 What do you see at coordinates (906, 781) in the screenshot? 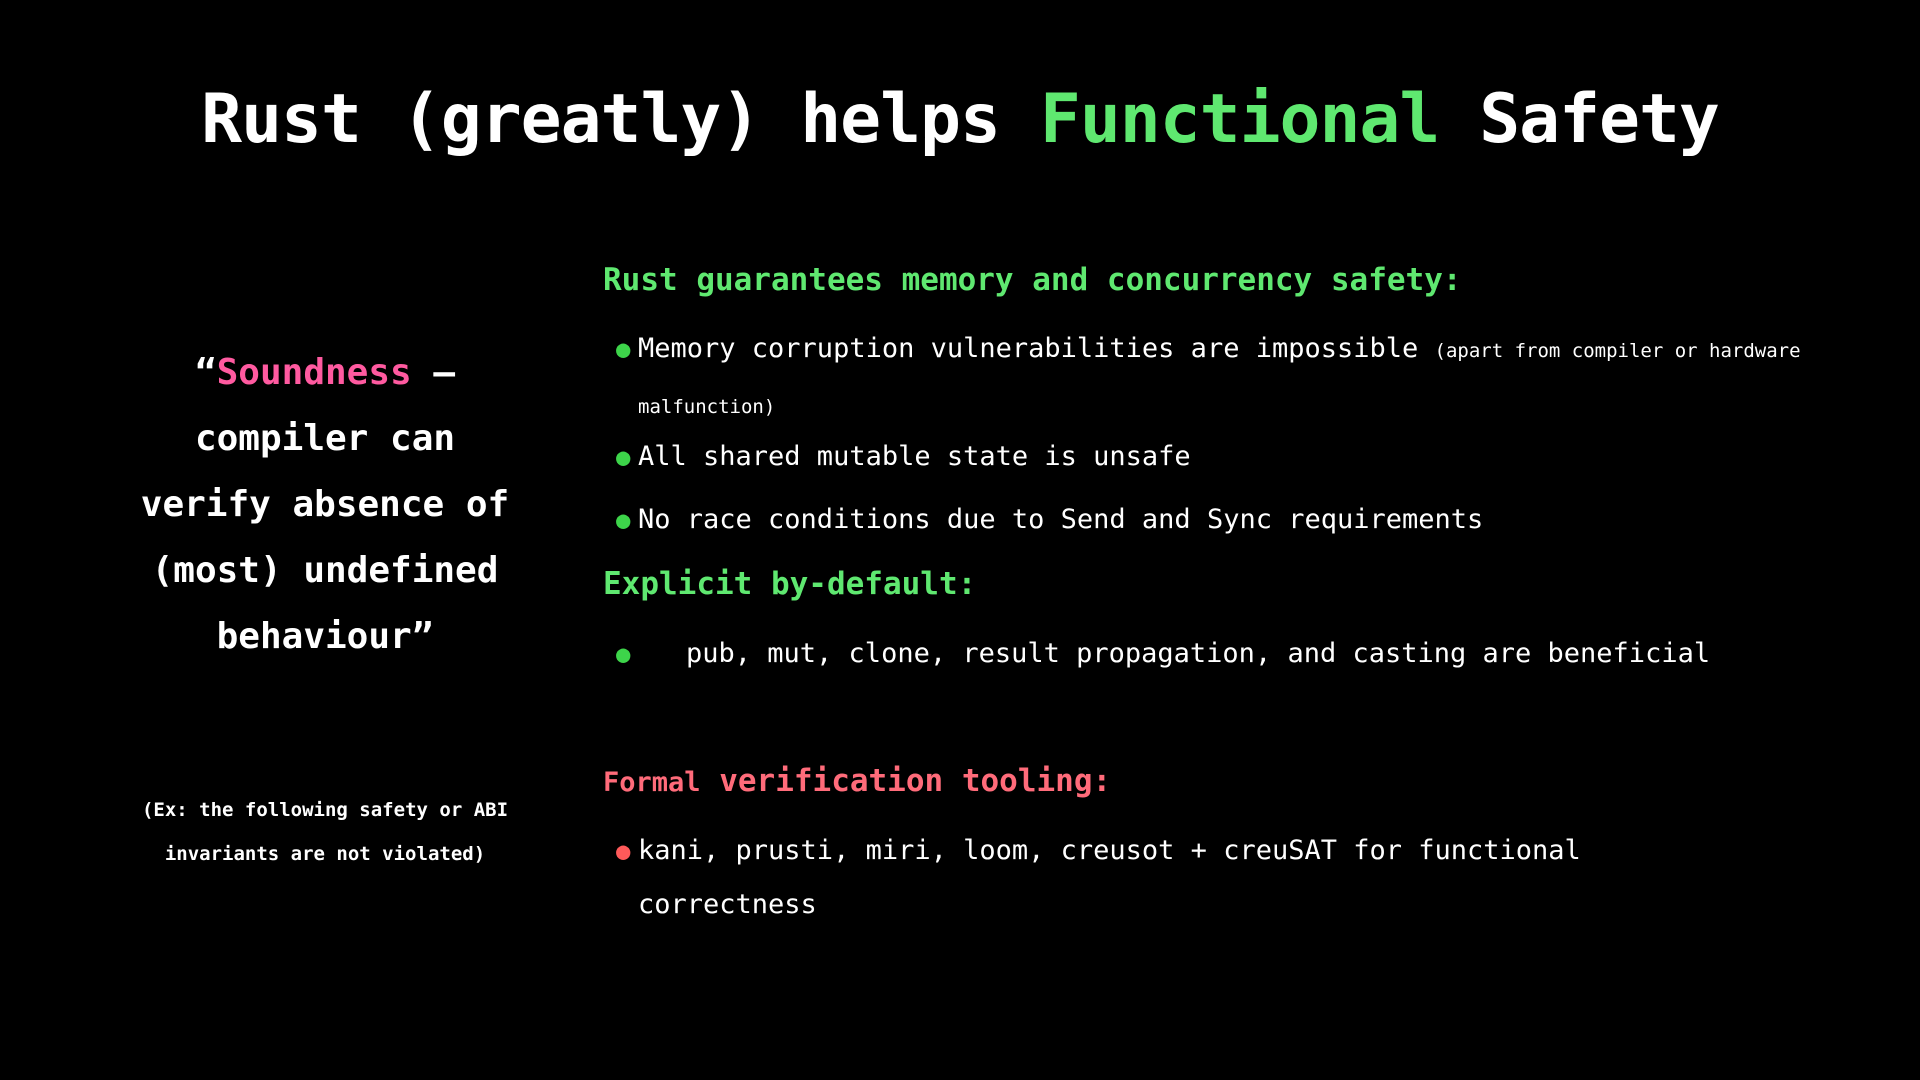
I see `formal-heading-rest: verification tooling:` at bounding box center [906, 781].